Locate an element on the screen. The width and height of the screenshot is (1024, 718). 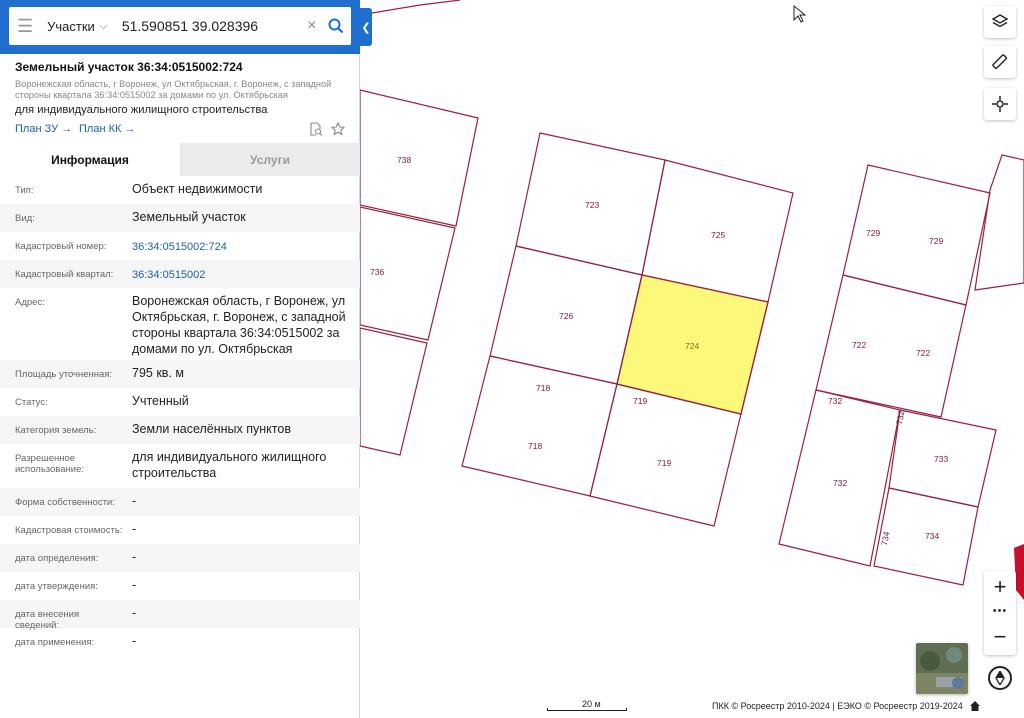
info-row: дата внесения сведений: - is located at coordinates (180, 615).